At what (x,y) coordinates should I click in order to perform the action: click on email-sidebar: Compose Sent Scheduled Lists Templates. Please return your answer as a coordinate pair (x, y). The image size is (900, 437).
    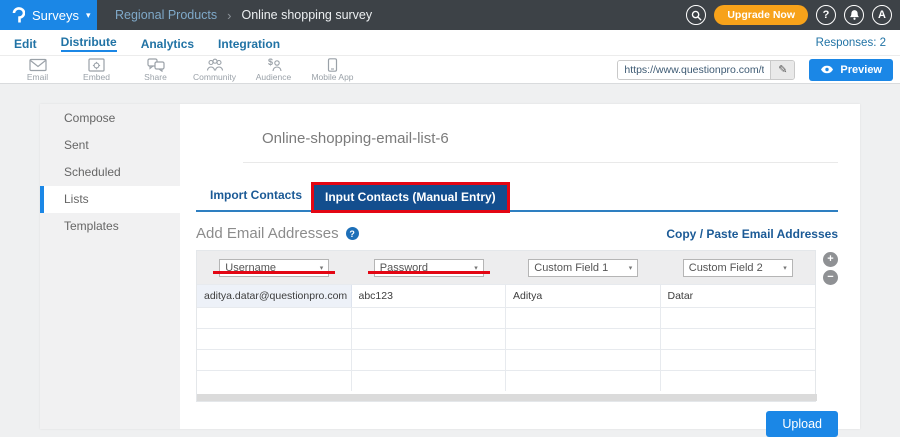
    Looking at the image, I should click on (110, 266).